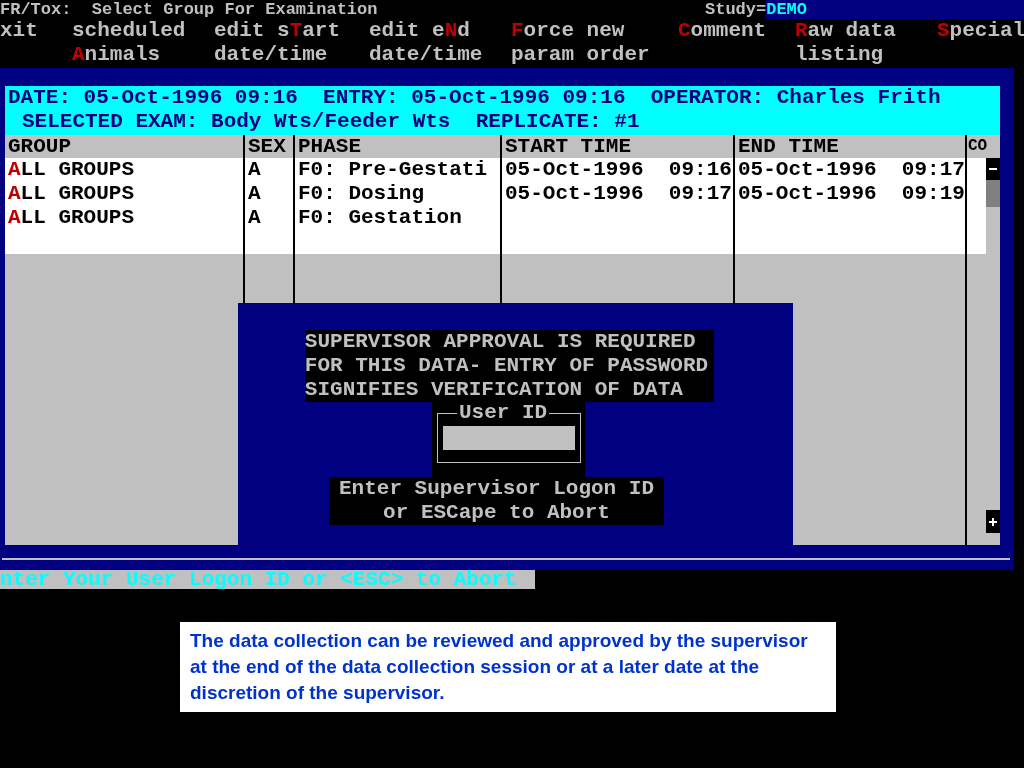 The height and width of the screenshot is (768, 1024). Describe the element at coordinates (143, 43) in the screenshot. I see `menu-item: scheduled Animals` at that location.